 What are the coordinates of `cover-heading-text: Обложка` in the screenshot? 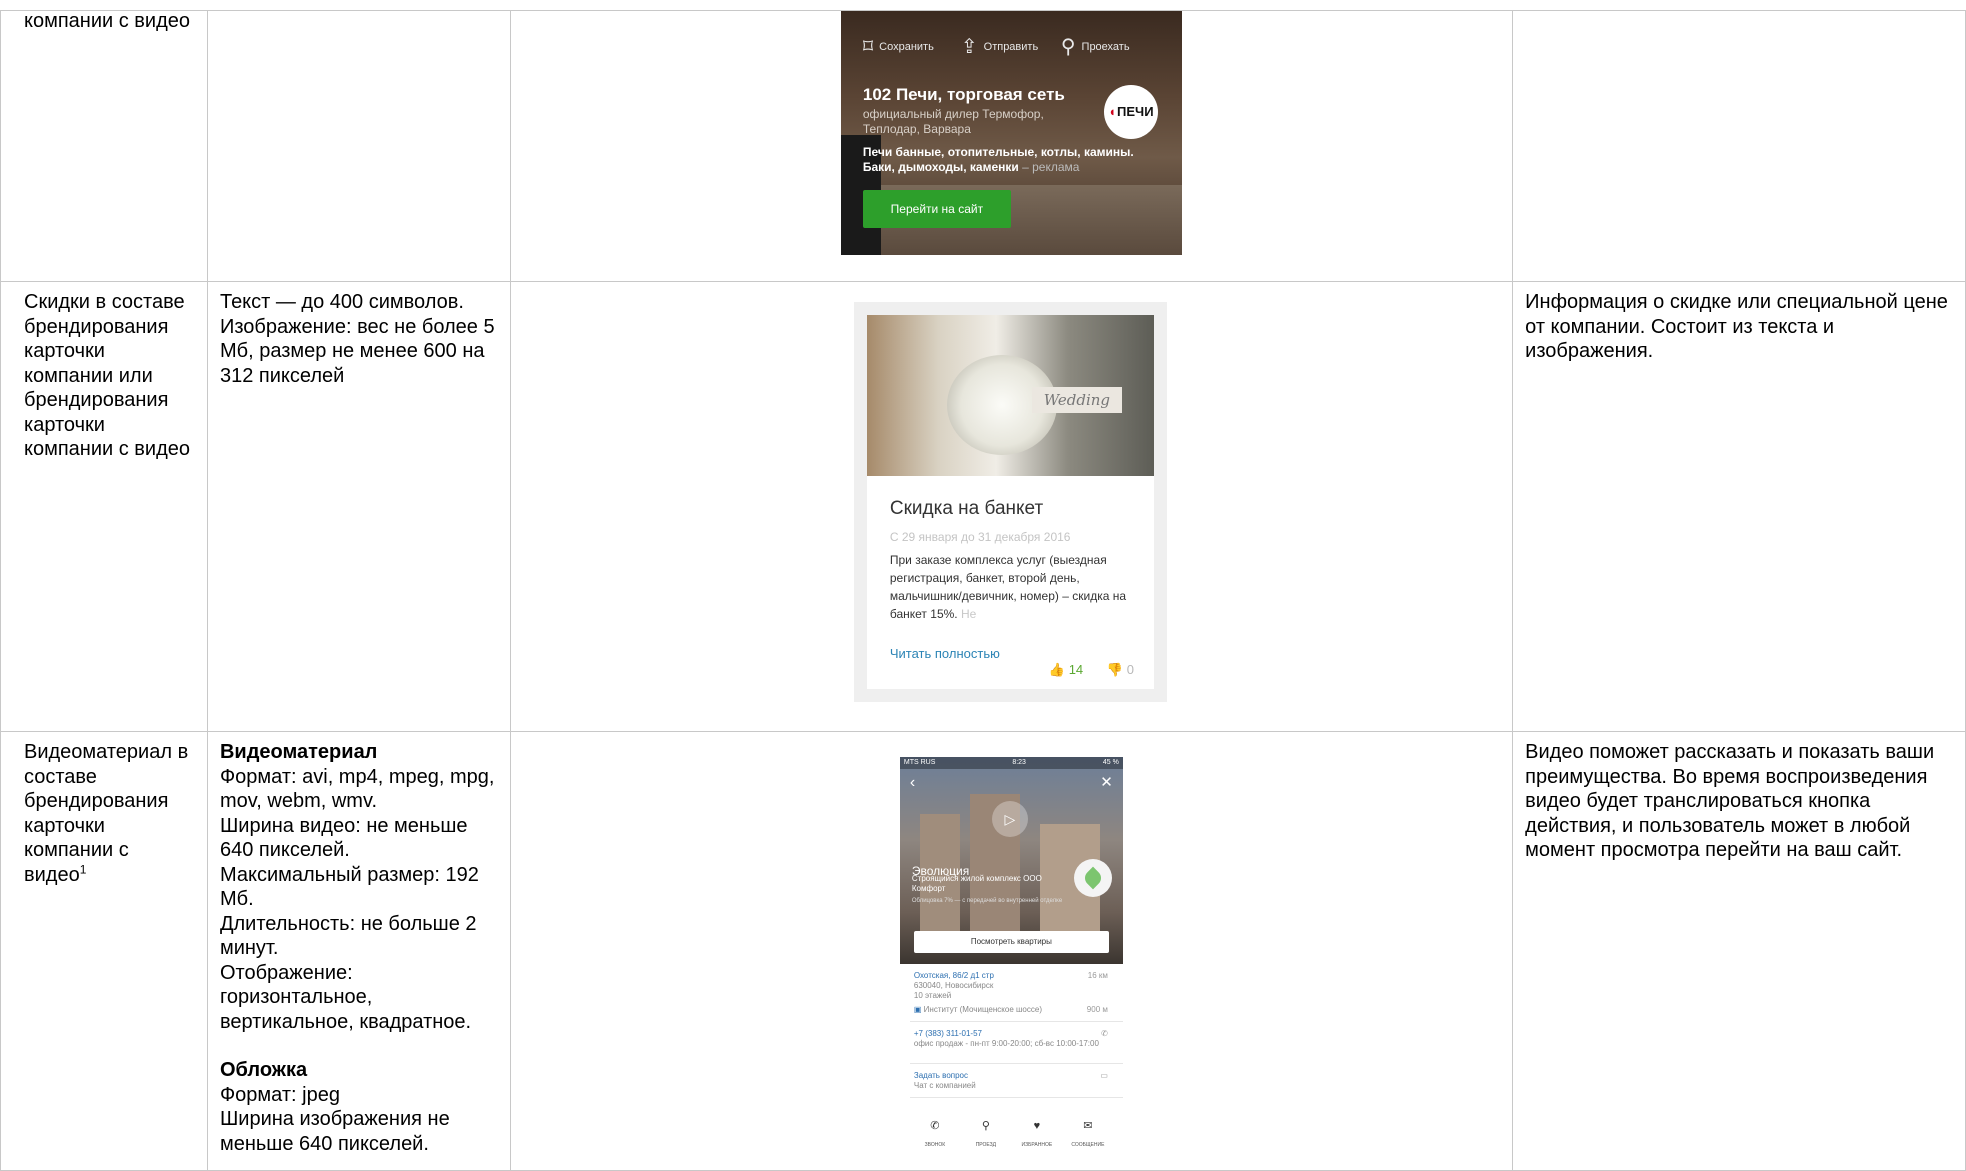 It's located at (263, 1070).